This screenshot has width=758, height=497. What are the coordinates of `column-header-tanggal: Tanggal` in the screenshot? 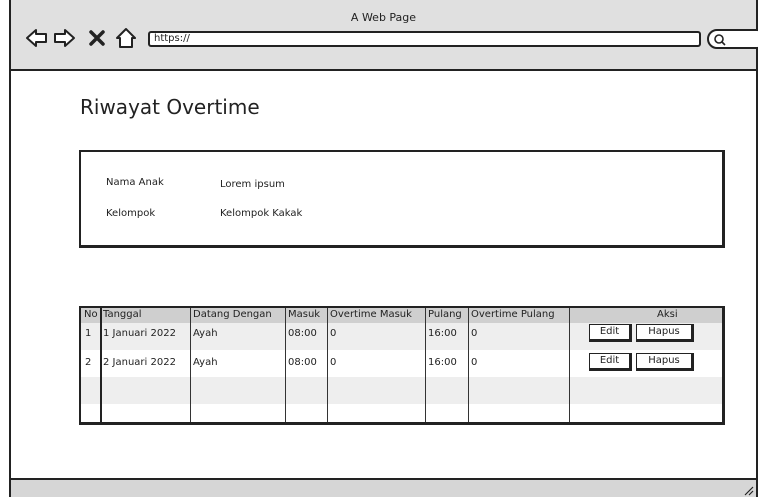 It's located at (122, 314).